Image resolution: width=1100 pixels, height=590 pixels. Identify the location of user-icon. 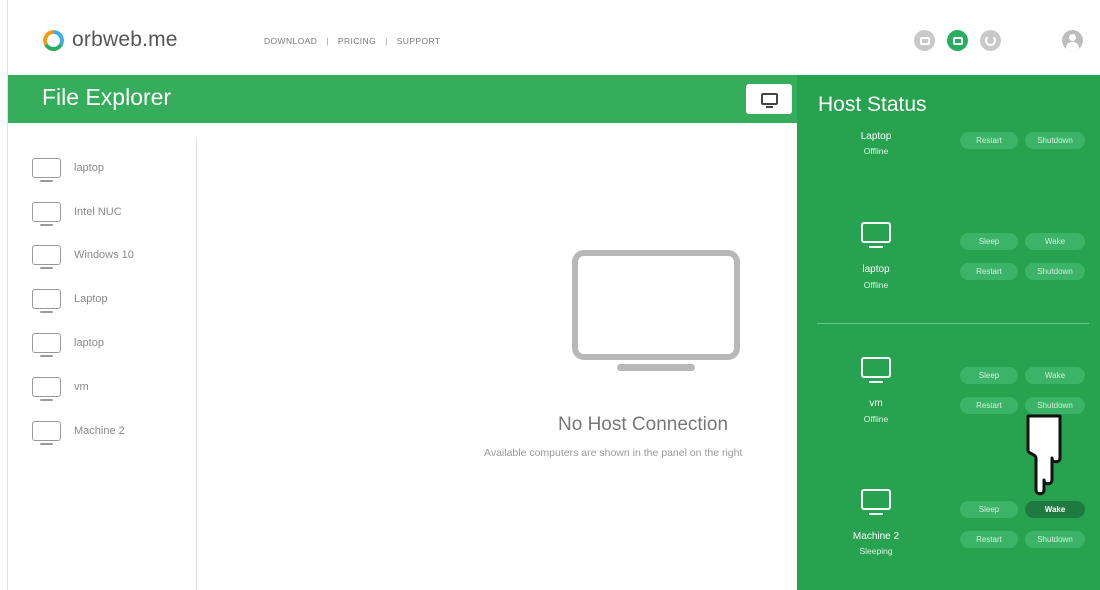
(1072, 40).